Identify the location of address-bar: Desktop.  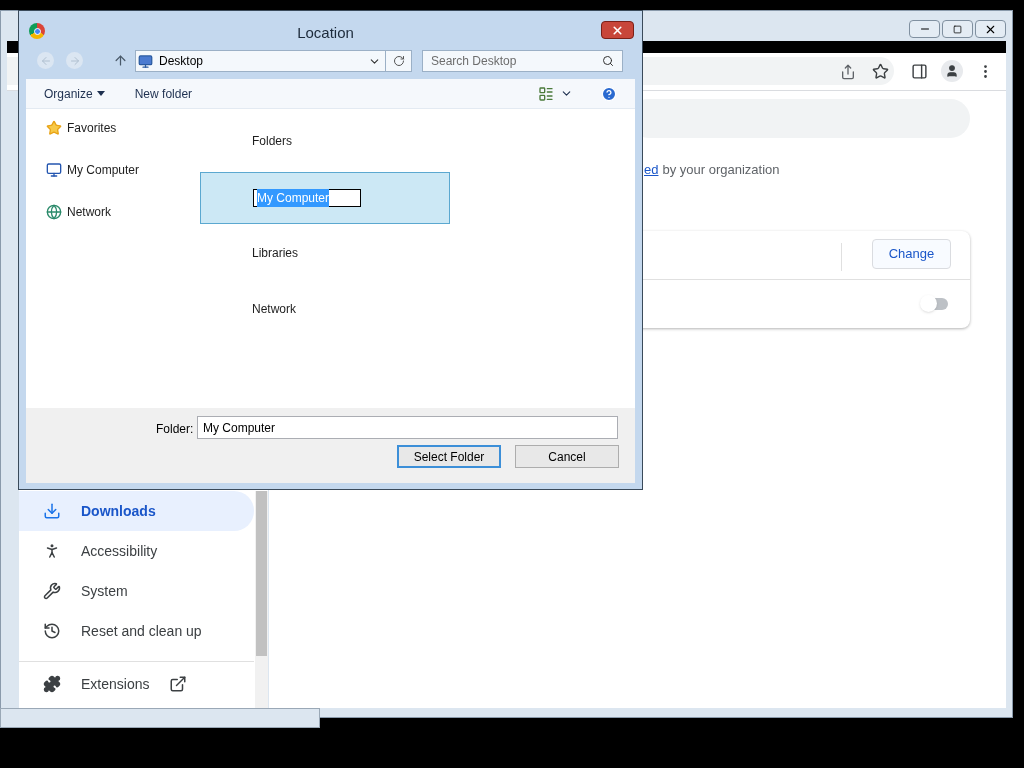
(273, 61).